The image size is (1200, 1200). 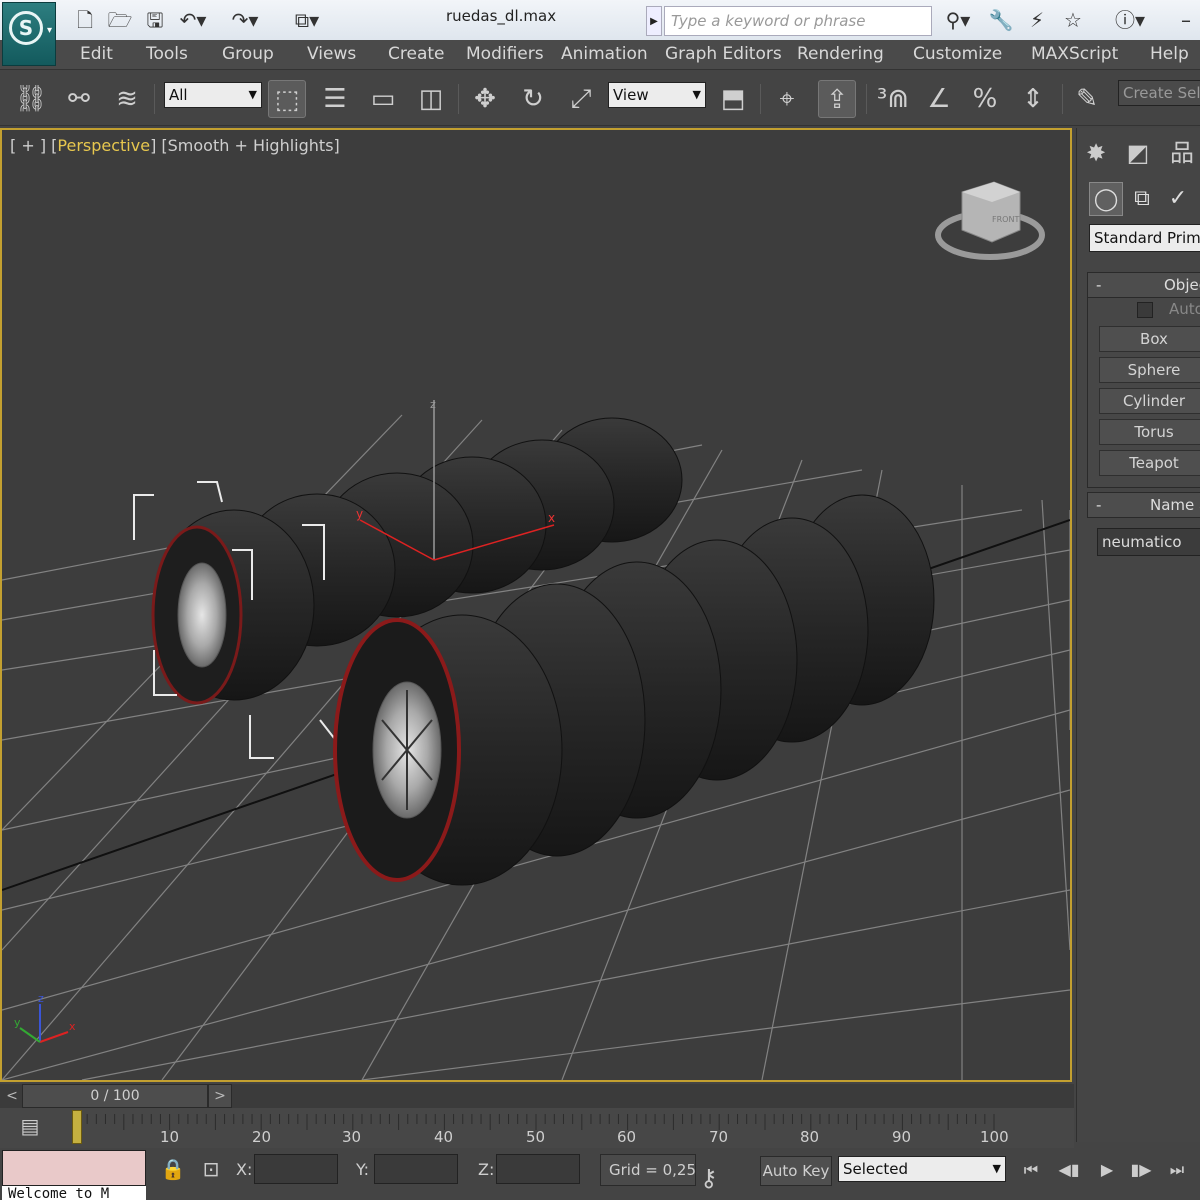 What do you see at coordinates (1096, 153) in the screenshot?
I see `create-tab-icon: ✸` at bounding box center [1096, 153].